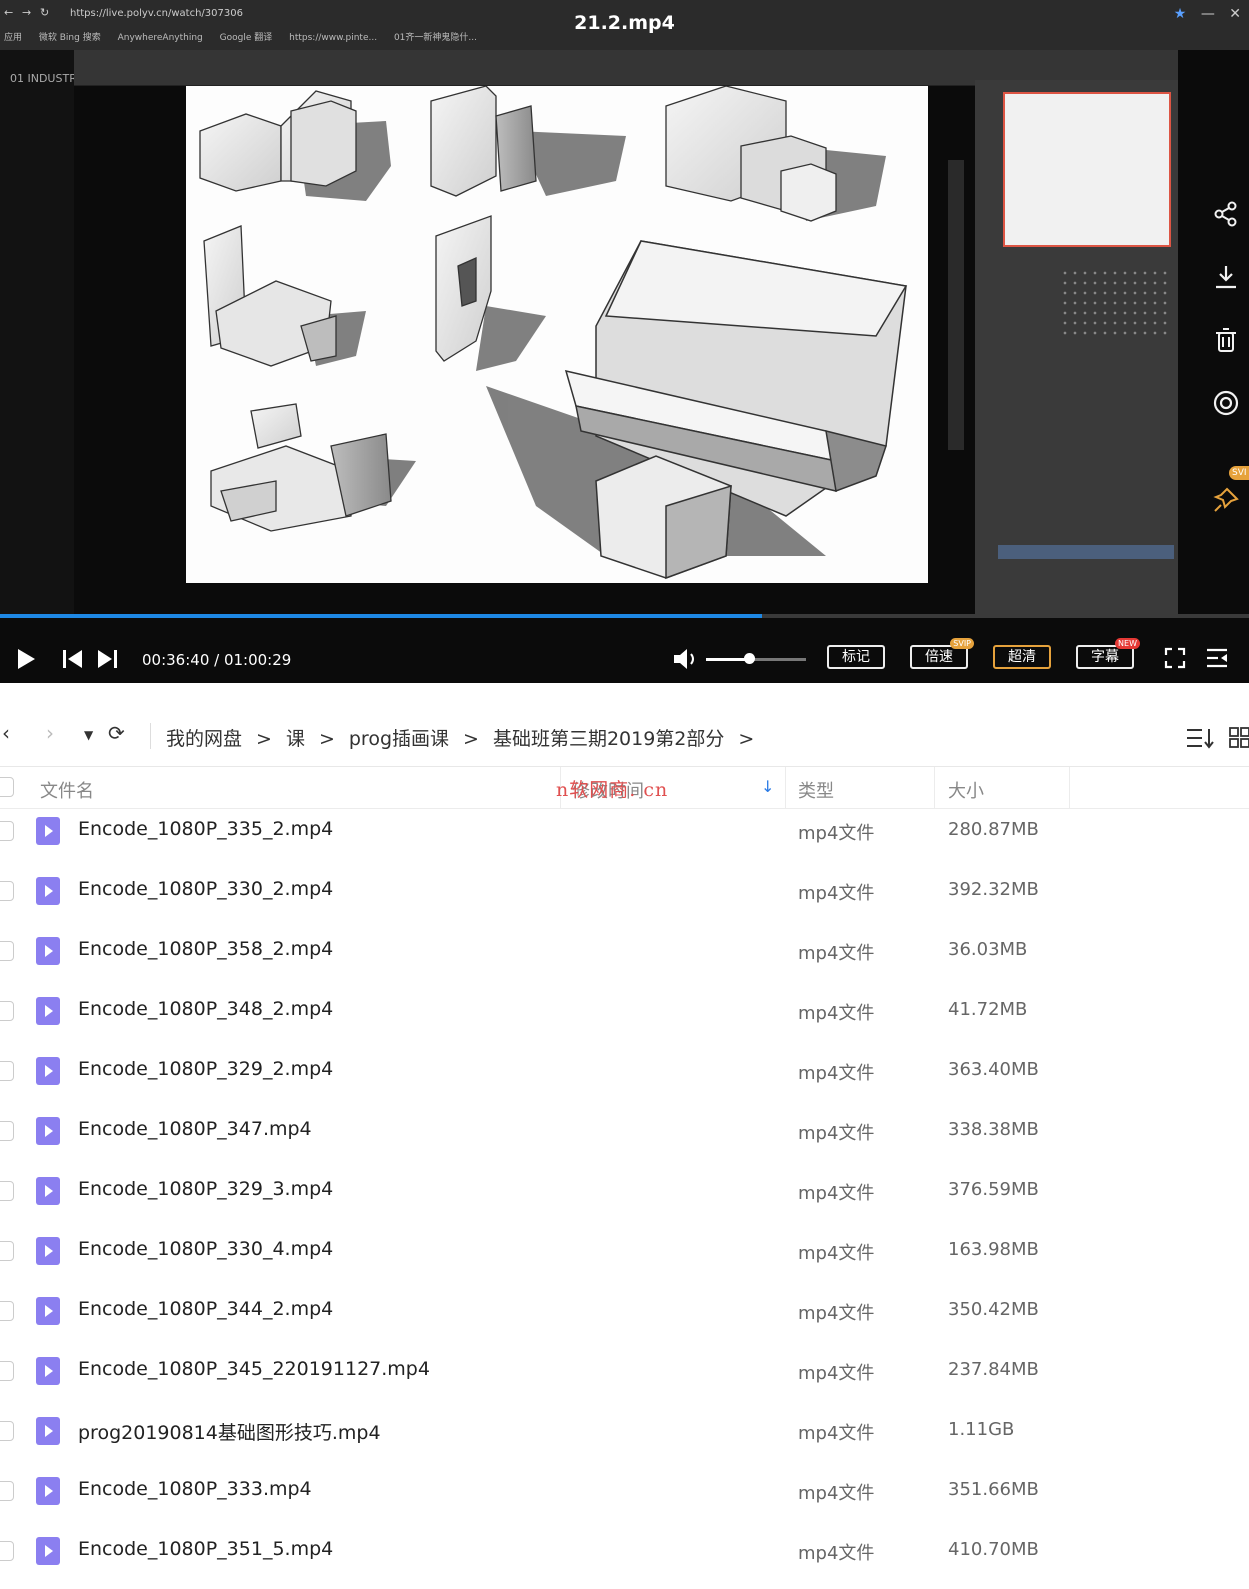  Describe the element at coordinates (50, 733) in the screenshot. I see `forward-icon: ›` at that location.